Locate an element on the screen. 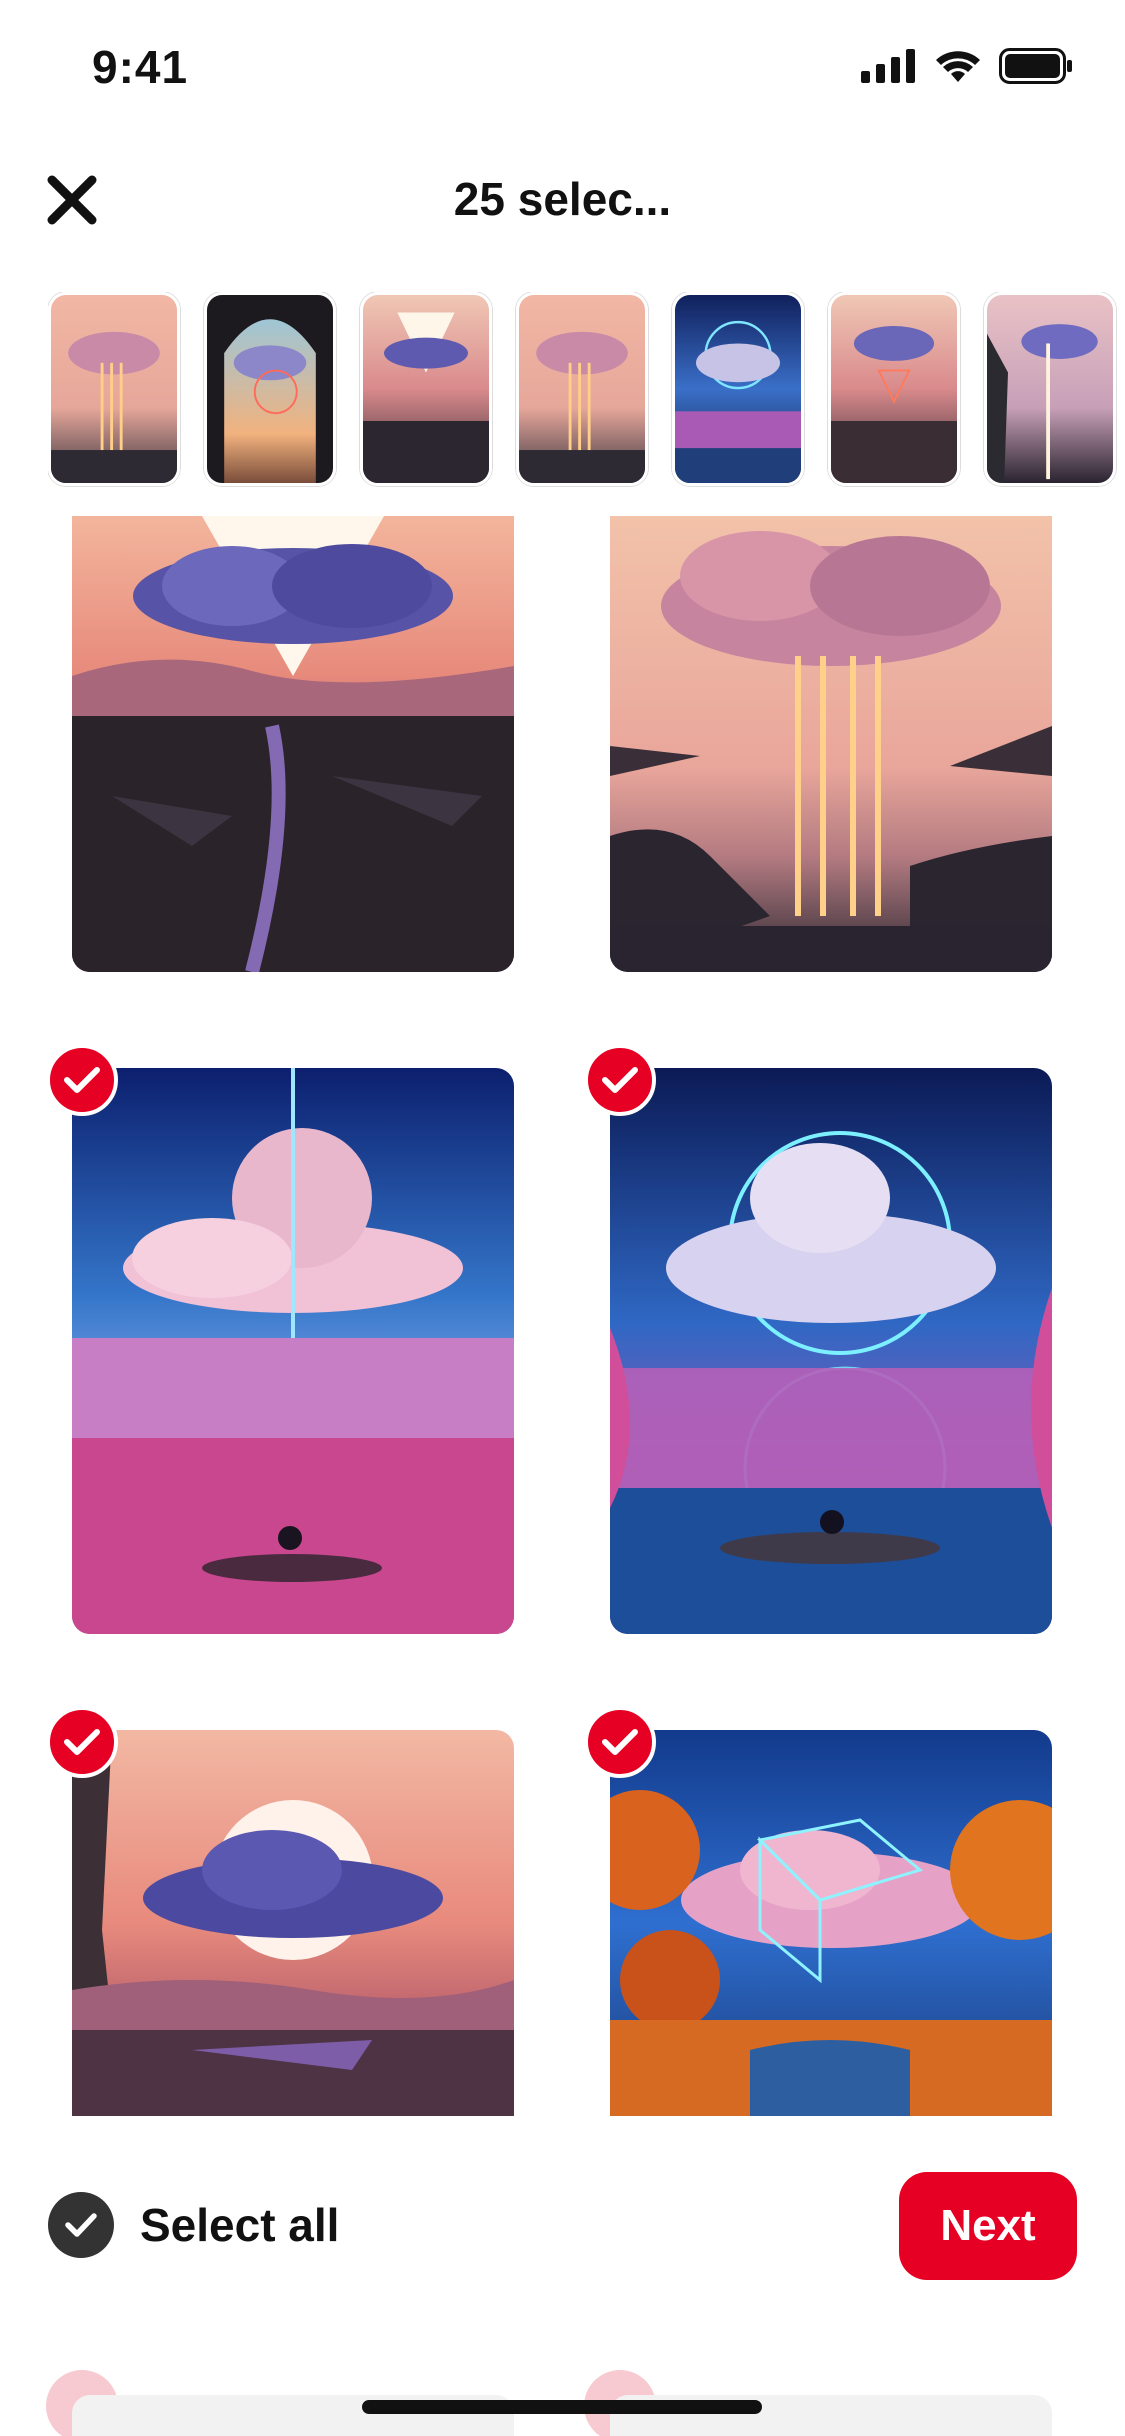  status-icons is located at coordinates (967, 66).